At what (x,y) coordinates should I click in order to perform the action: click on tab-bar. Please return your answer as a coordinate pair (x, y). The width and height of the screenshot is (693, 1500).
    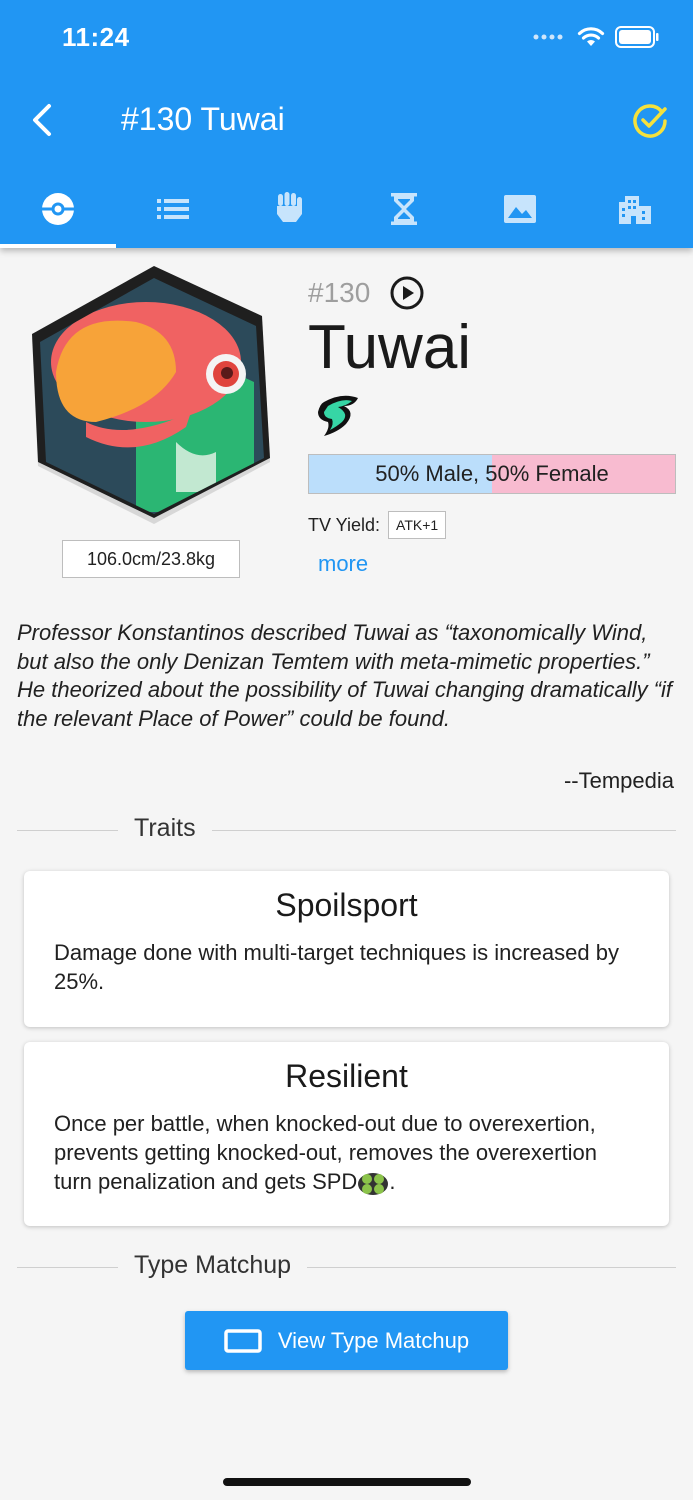
    Looking at the image, I should click on (346, 209).